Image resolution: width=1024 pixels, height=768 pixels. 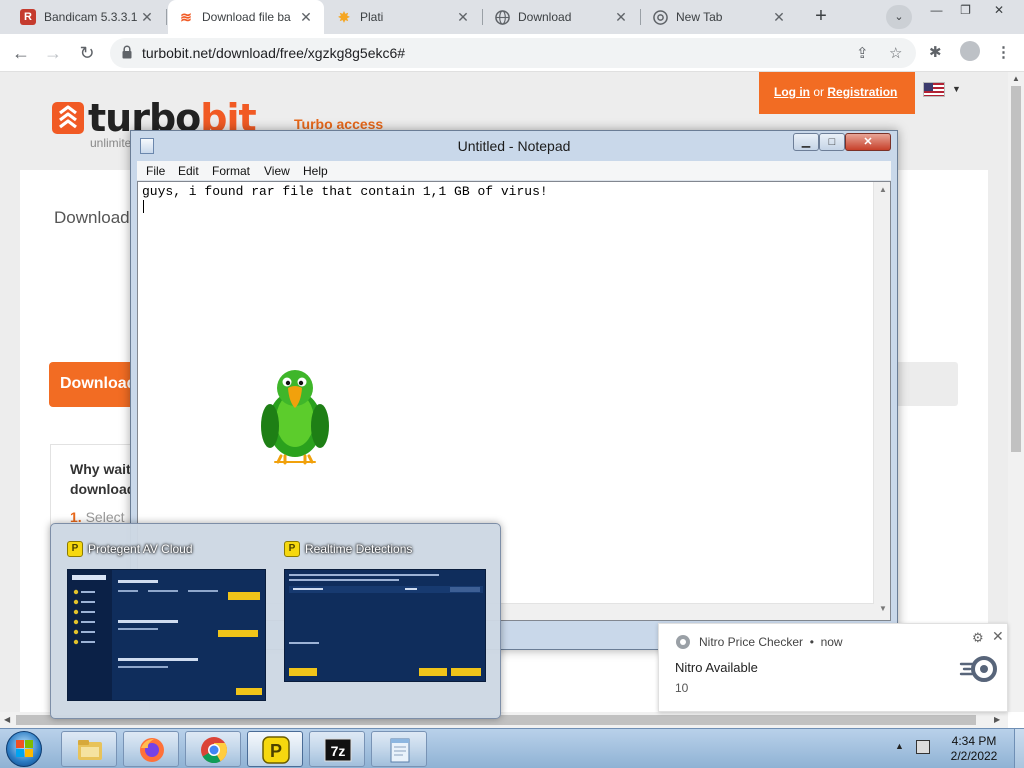 What do you see at coordinates (974, 749) in the screenshot?
I see `system-clock: 4:34 PM 2/2/2022` at bounding box center [974, 749].